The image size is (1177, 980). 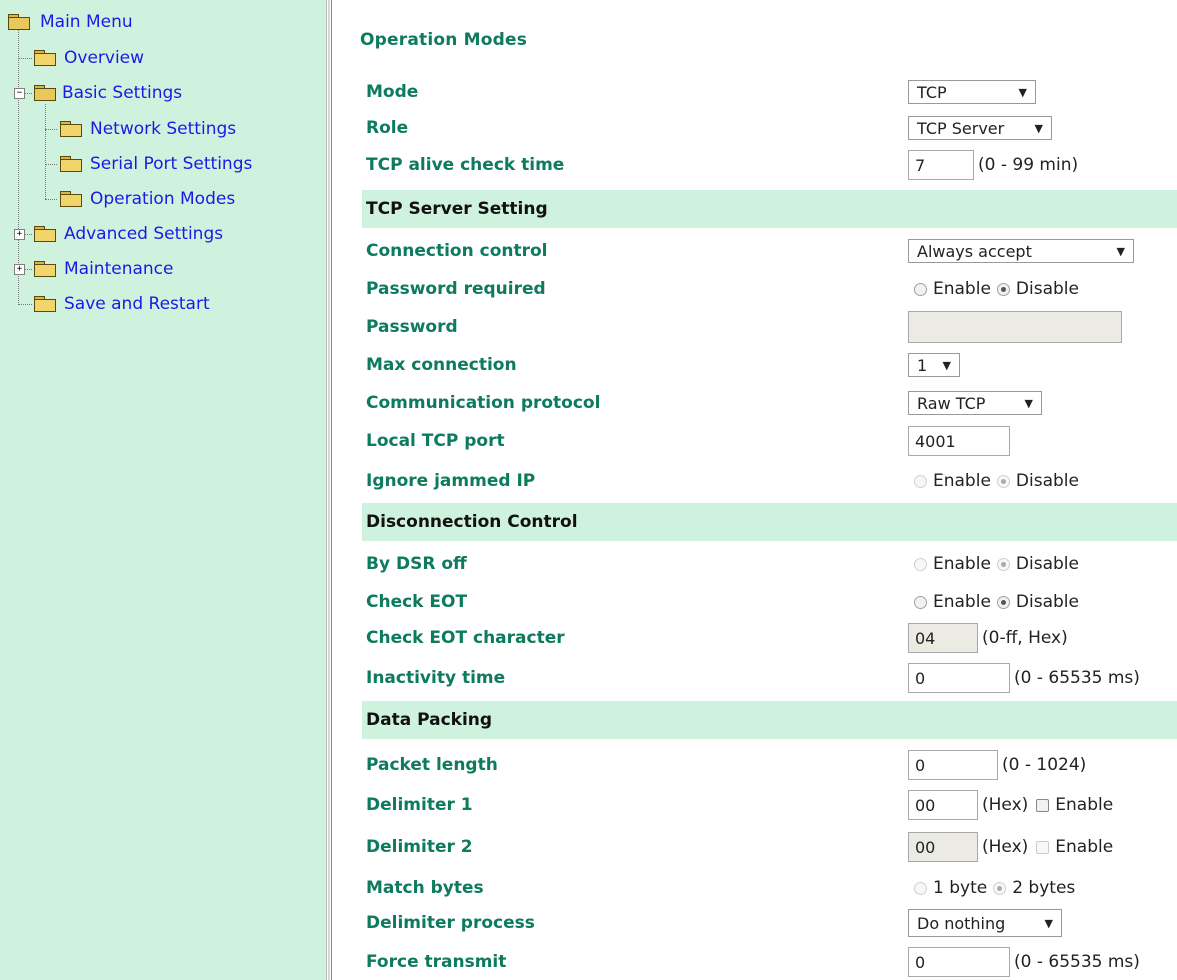 What do you see at coordinates (952, 289) in the screenshot?
I see `password-required-enable-radio: Enable` at bounding box center [952, 289].